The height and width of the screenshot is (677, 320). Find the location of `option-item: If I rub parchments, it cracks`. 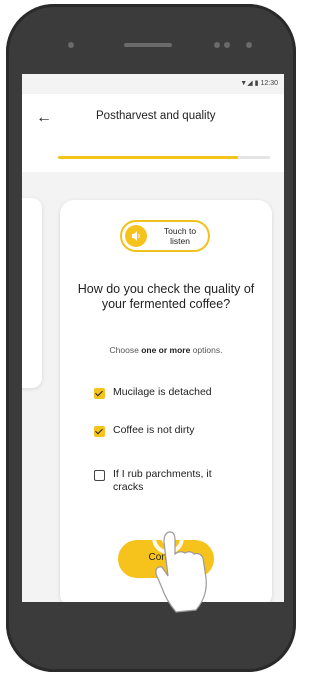

option-item: If I rub parchments, it cracks is located at coordinates (163, 481).